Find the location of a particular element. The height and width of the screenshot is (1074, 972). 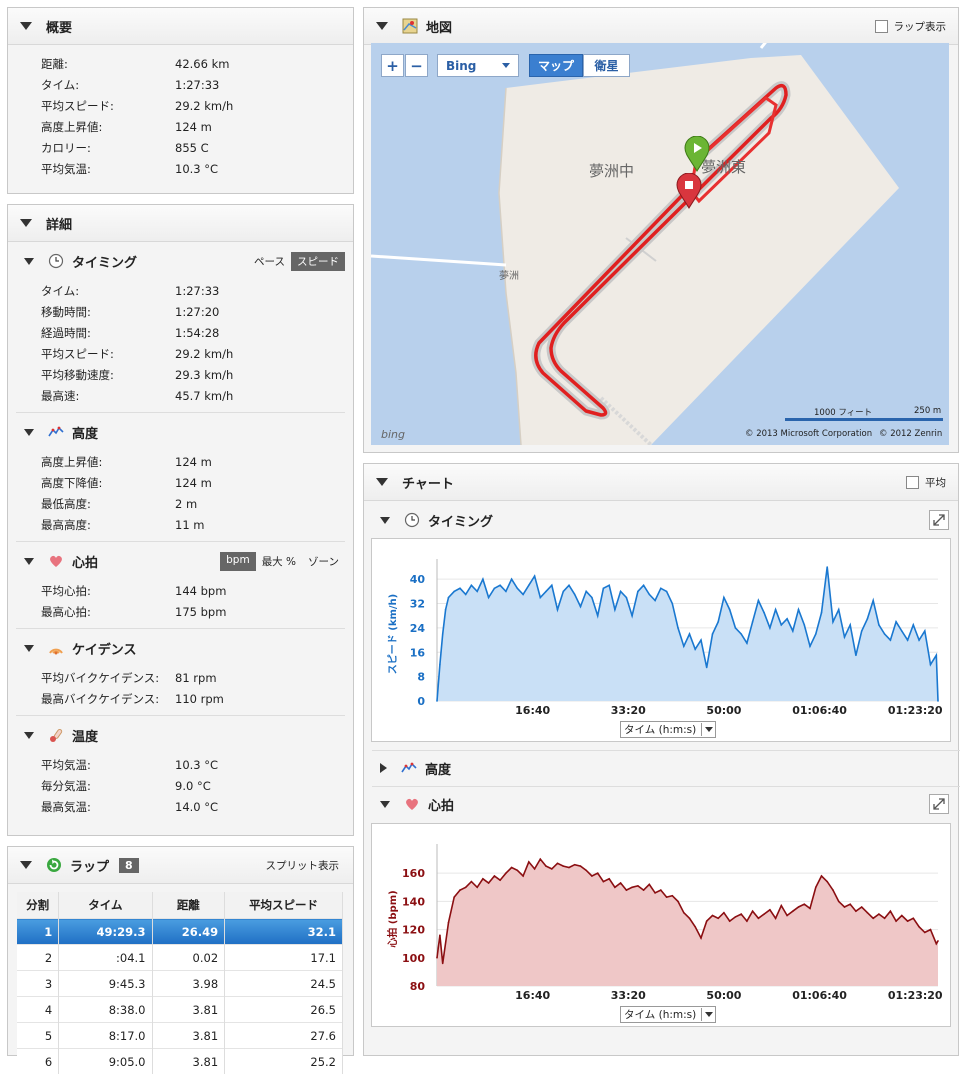

summary-header: 概要 is located at coordinates (180, 26).